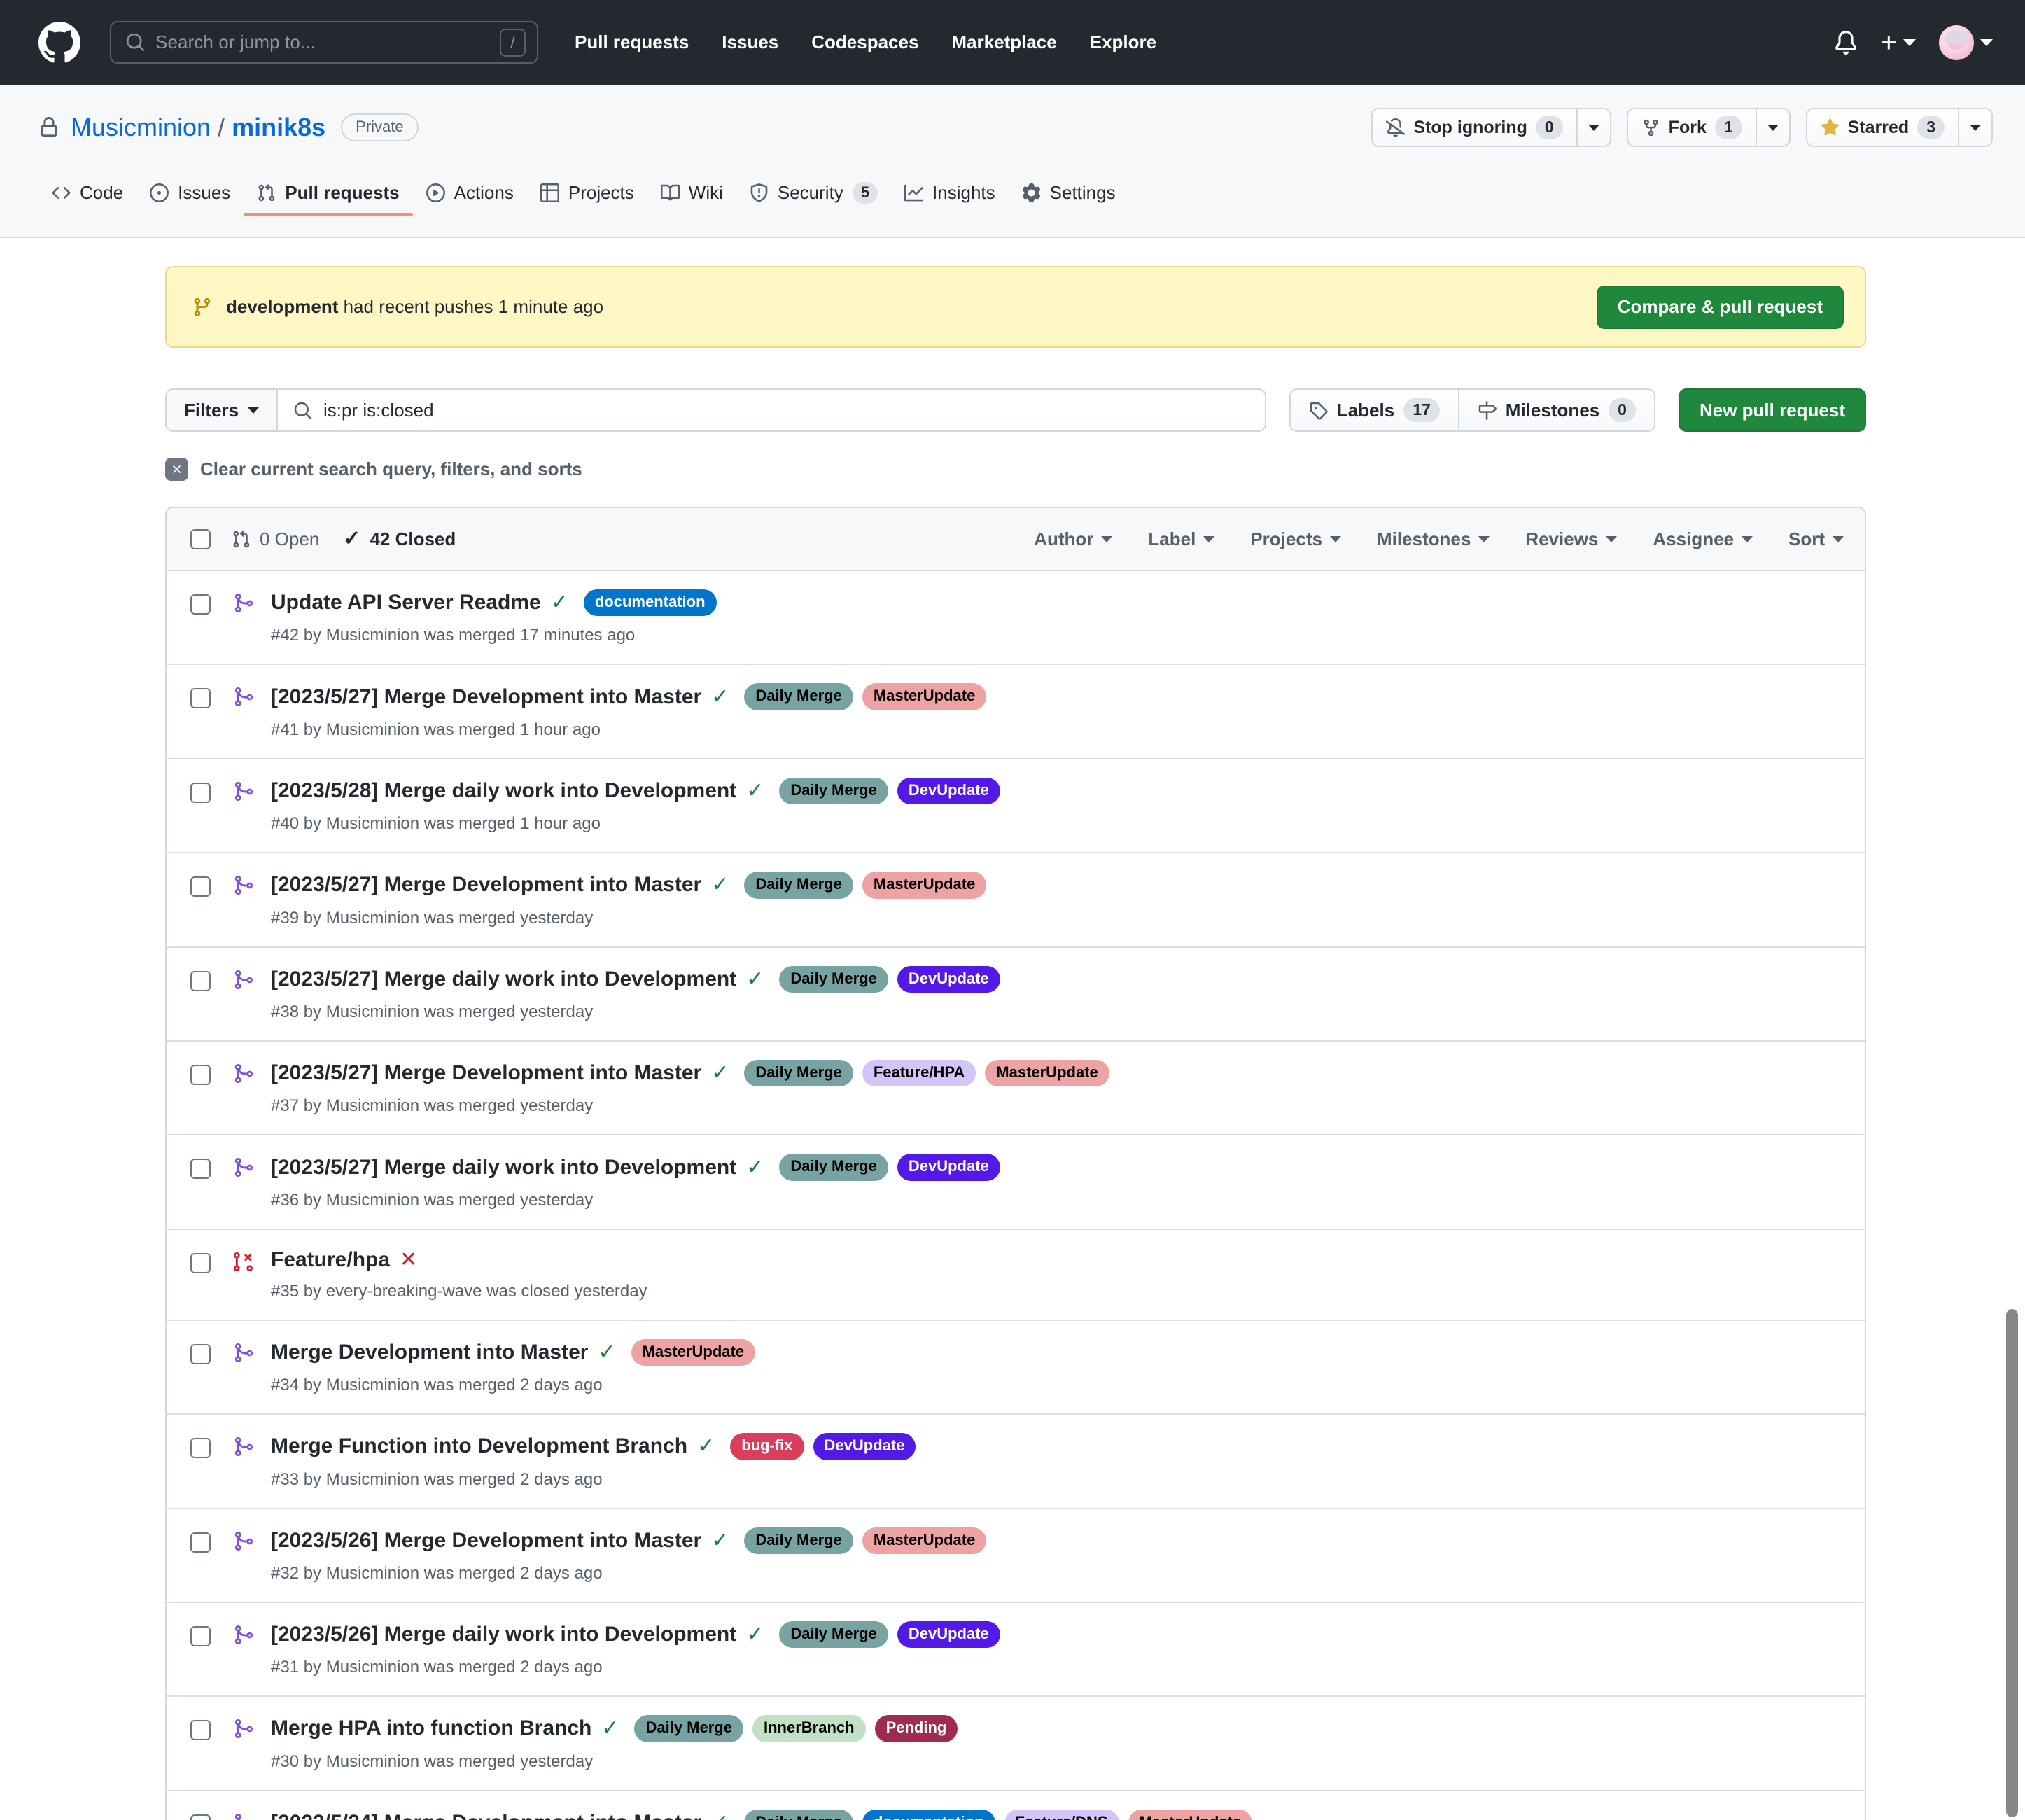 The height and width of the screenshot is (1820, 2025). Describe the element at coordinates (1571, 539) in the screenshot. I see `reviews-filter: Reviews` at that location.